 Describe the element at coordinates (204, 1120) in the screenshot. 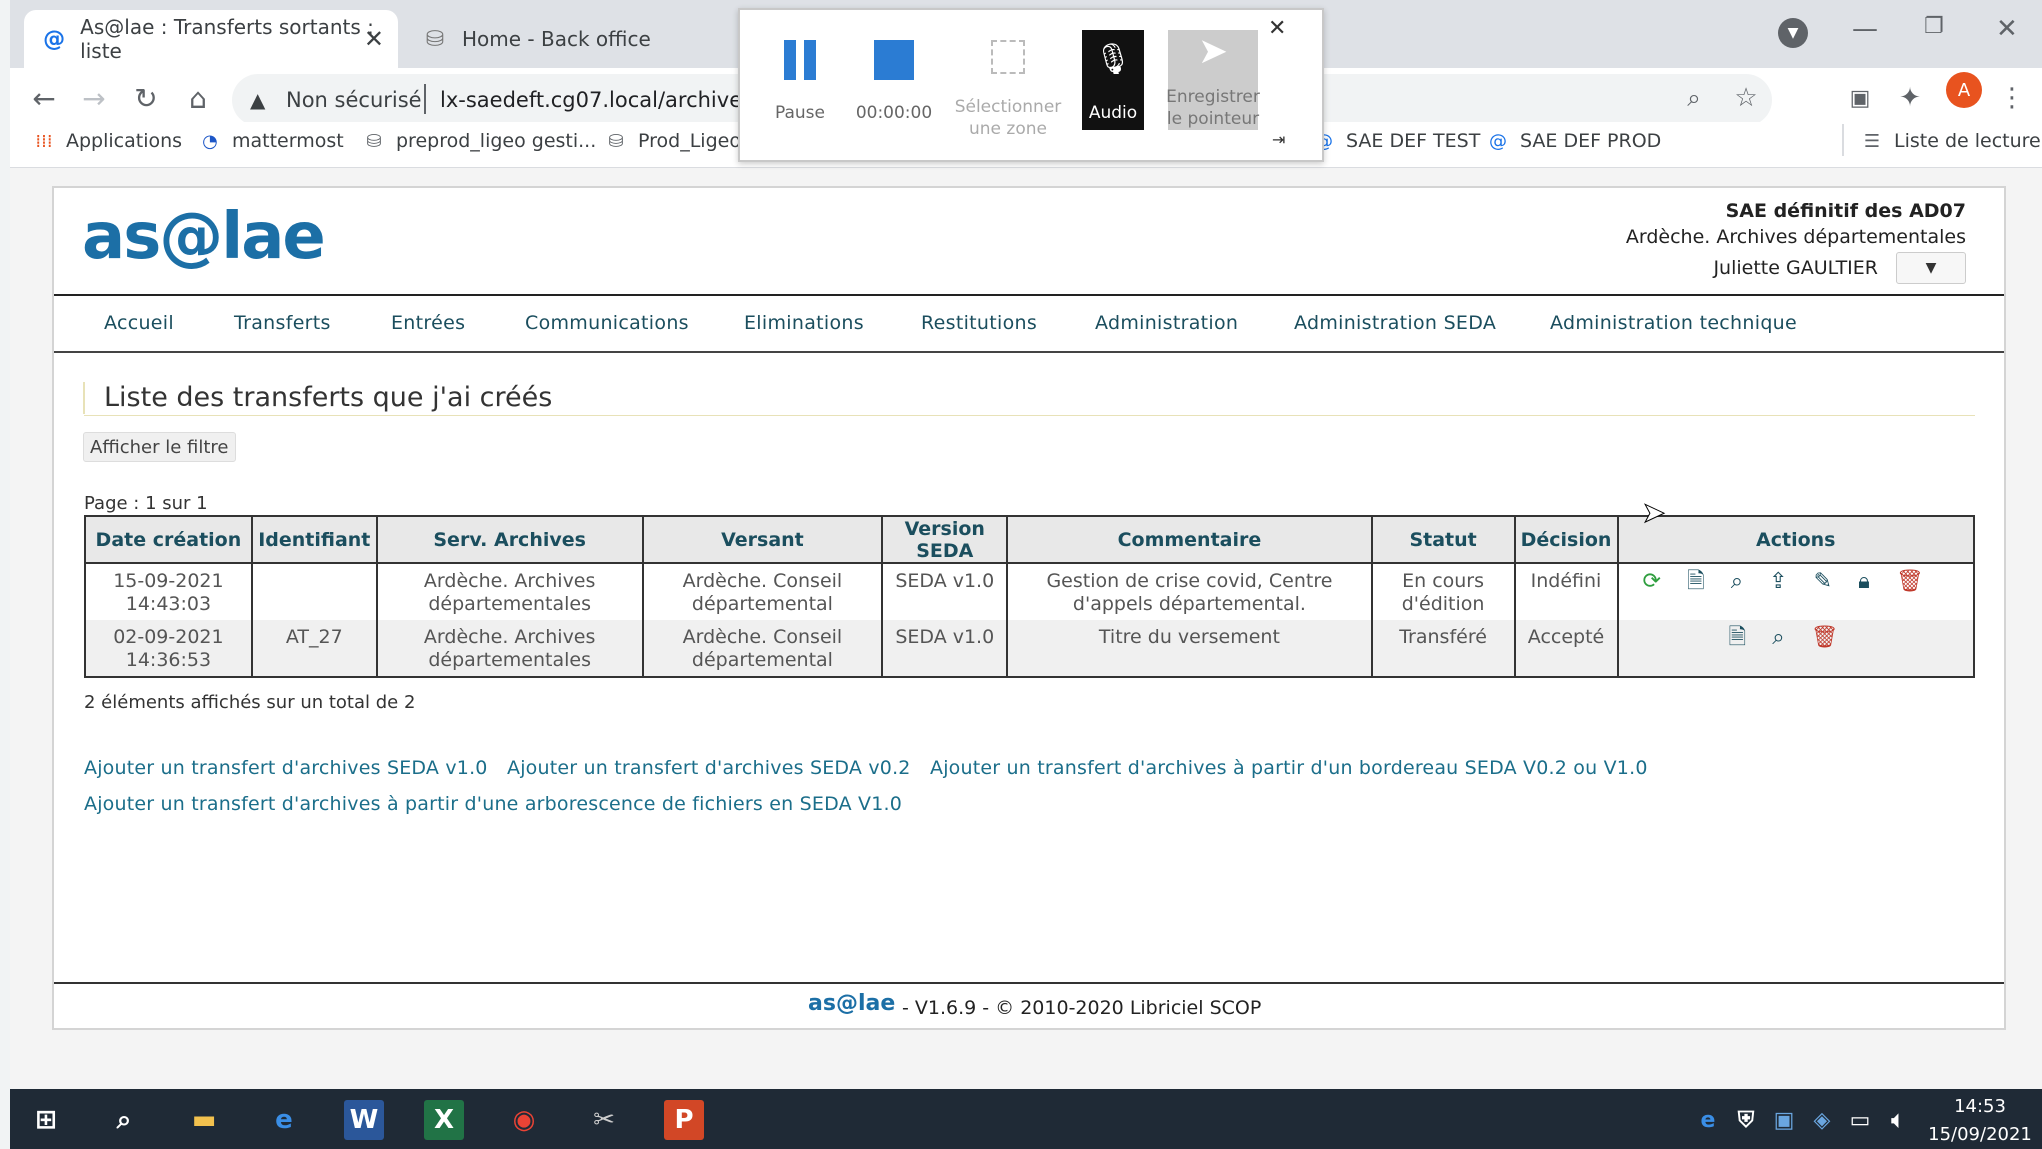

I see `file-explorer-icon: ▬` at that location.